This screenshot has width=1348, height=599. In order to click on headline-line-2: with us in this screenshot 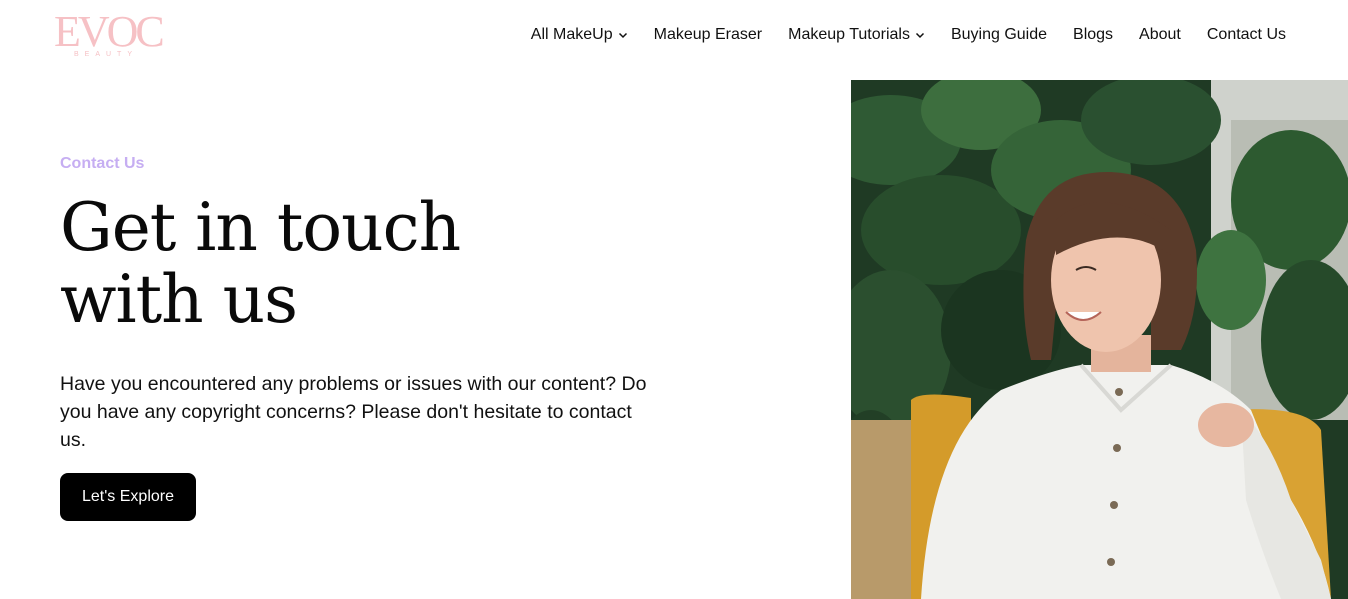, I will do `click(179, 299)`.